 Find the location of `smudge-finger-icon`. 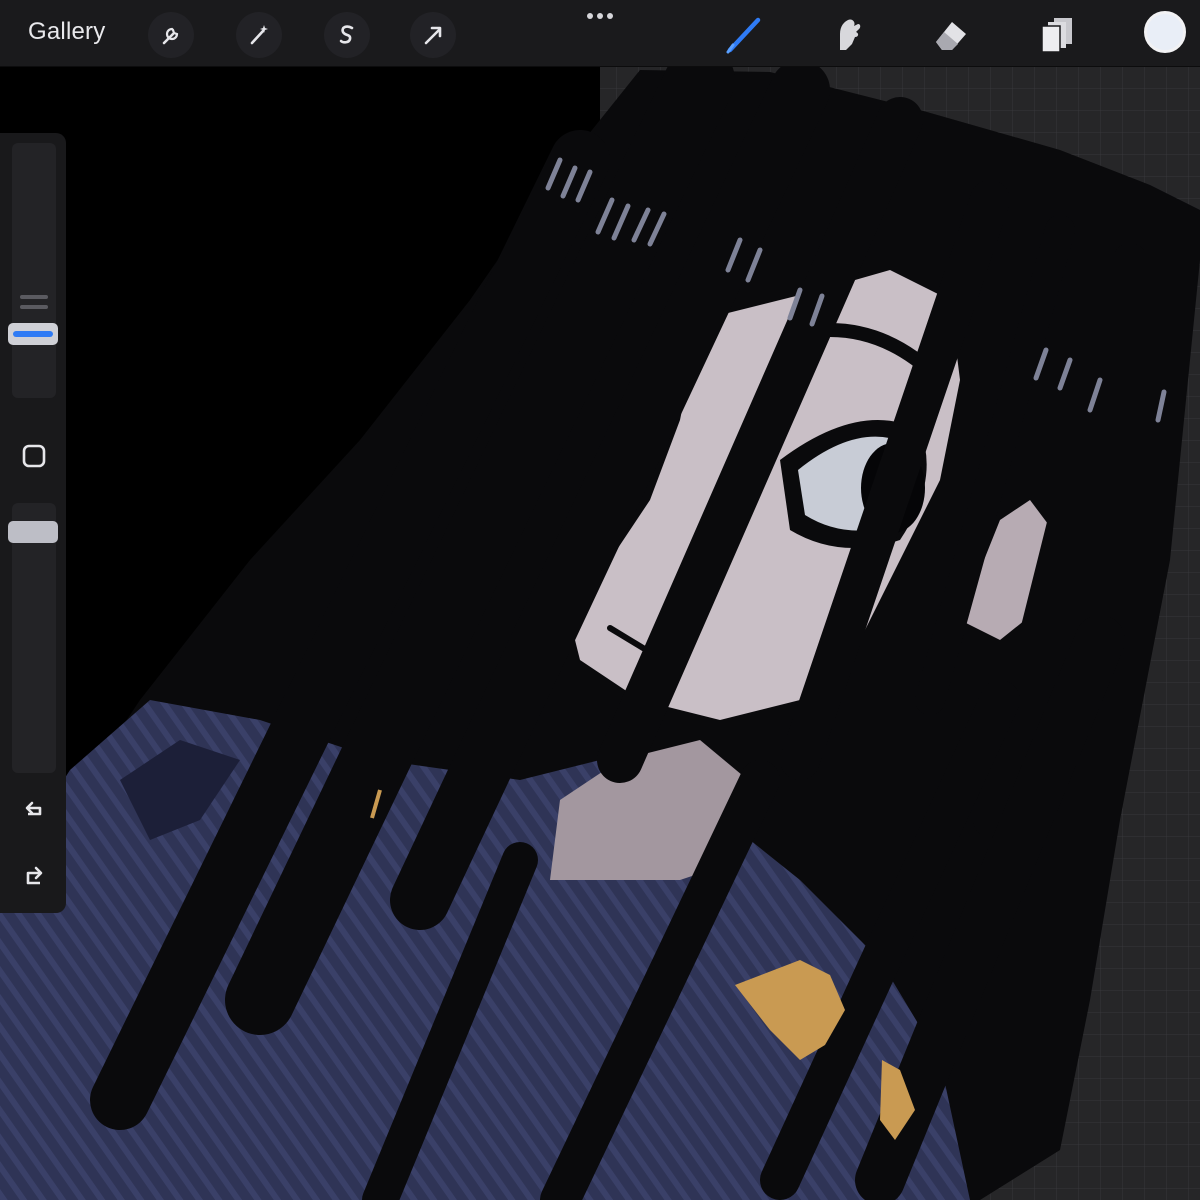

smudge-finger-icon is located at coordinates (850, 34).